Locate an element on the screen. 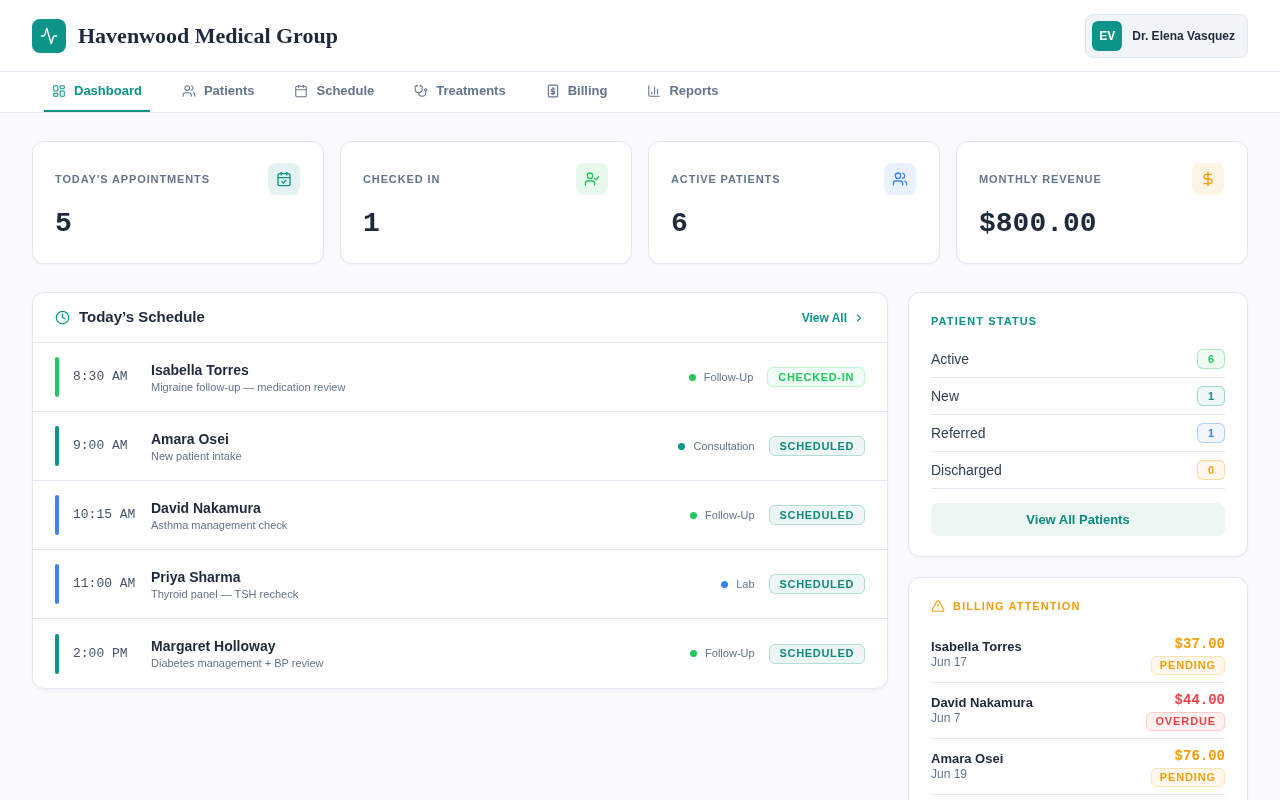 The height and width of the screenshot is (800, 1280). pulse-logo-icon is located at coordinates (49, 35).